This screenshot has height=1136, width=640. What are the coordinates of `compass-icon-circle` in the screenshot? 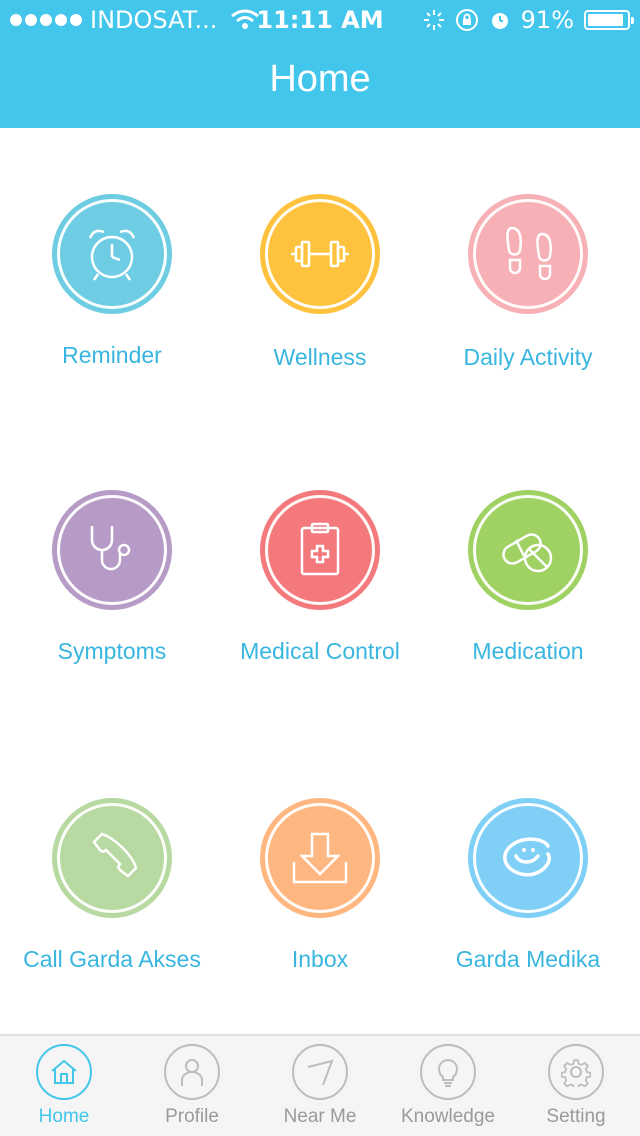 It's located at (320, 1072).